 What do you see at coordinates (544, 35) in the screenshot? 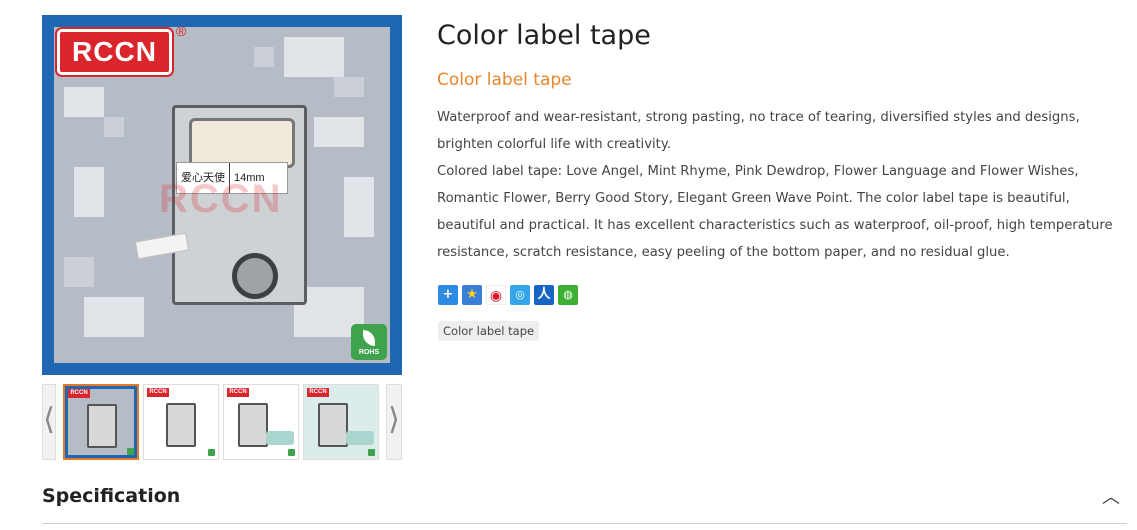
I see `product-title: Color label tape` at bounding box center [544, 35].